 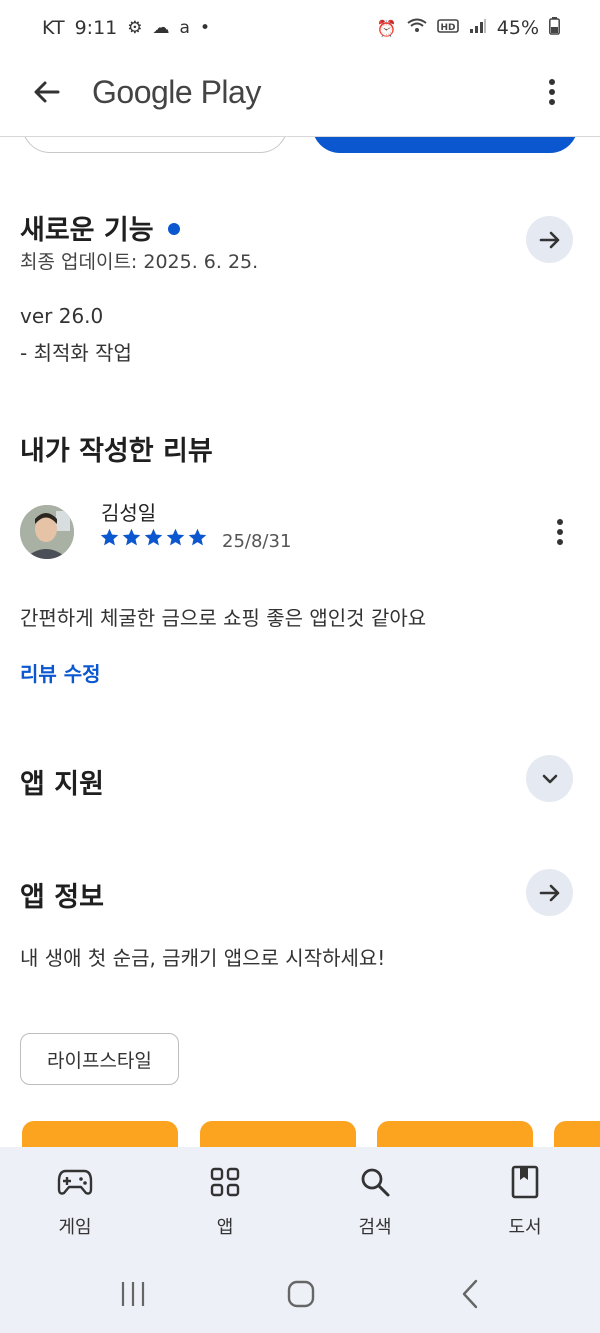 What do you see at coordinates (75, 1182) in the screenshot?
I see `gamepad-icon` at bounding box center [75, 1182].